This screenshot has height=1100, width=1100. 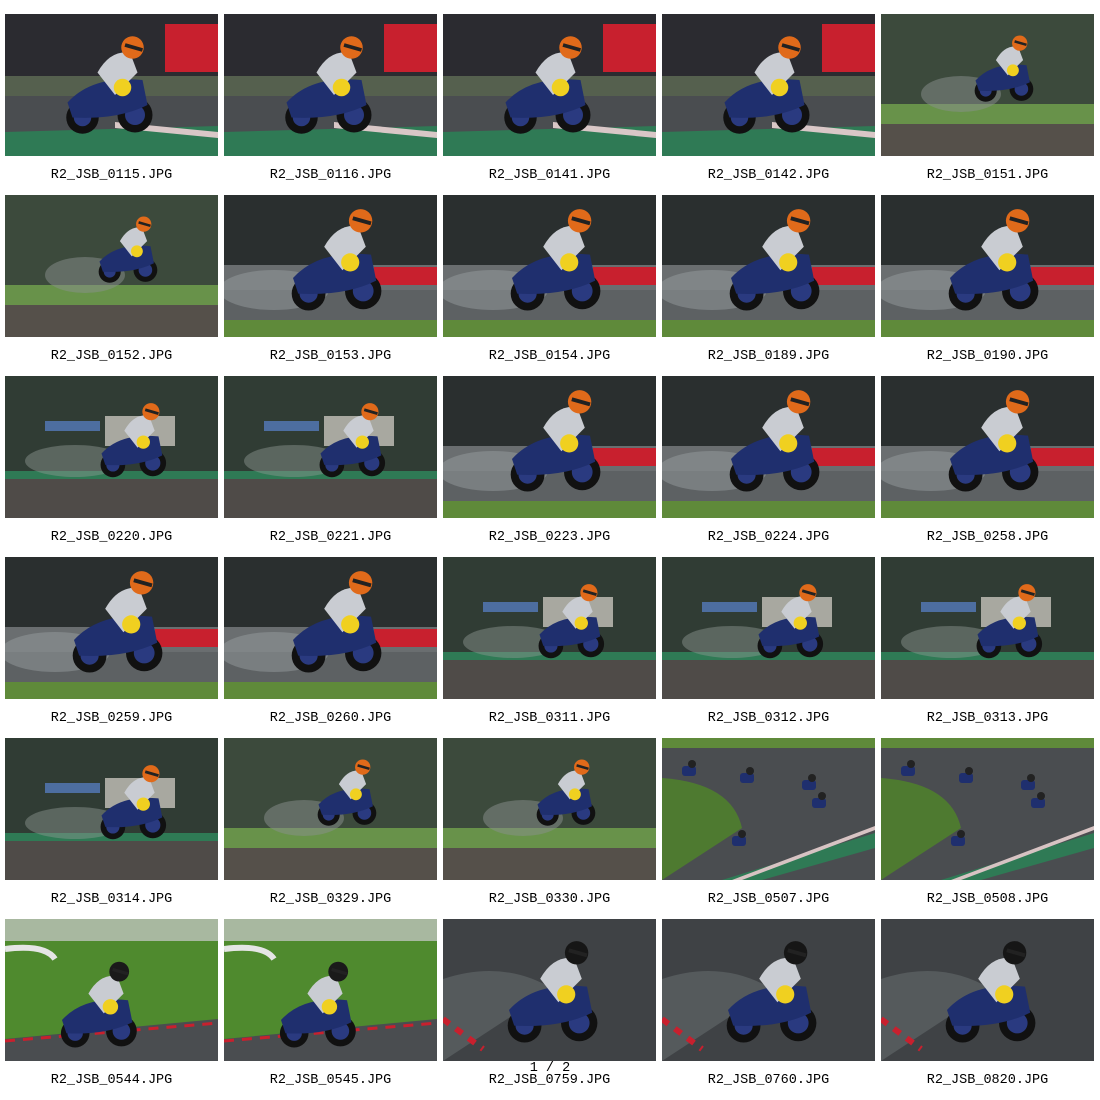 What do you see at coordinates (987, 175) in the screenshot?
I see `thumbnail-filename: R2_JSB_0151.JPG` at bounding box center [987, 175].